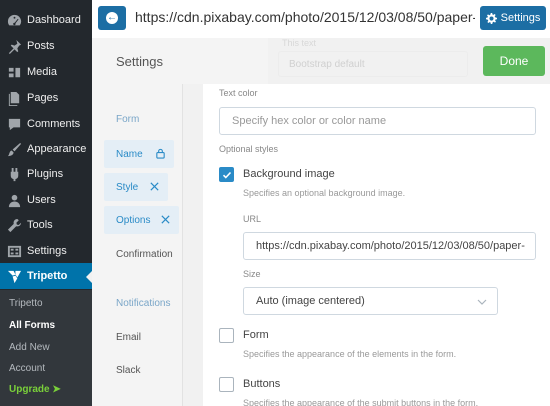 The width and height of the screenshot is (550, 406). What do you see at coordinates (26, 303) in the screenshot?
I see `submenu-tripetto: Tripetto` at bounding box center [26, 303].